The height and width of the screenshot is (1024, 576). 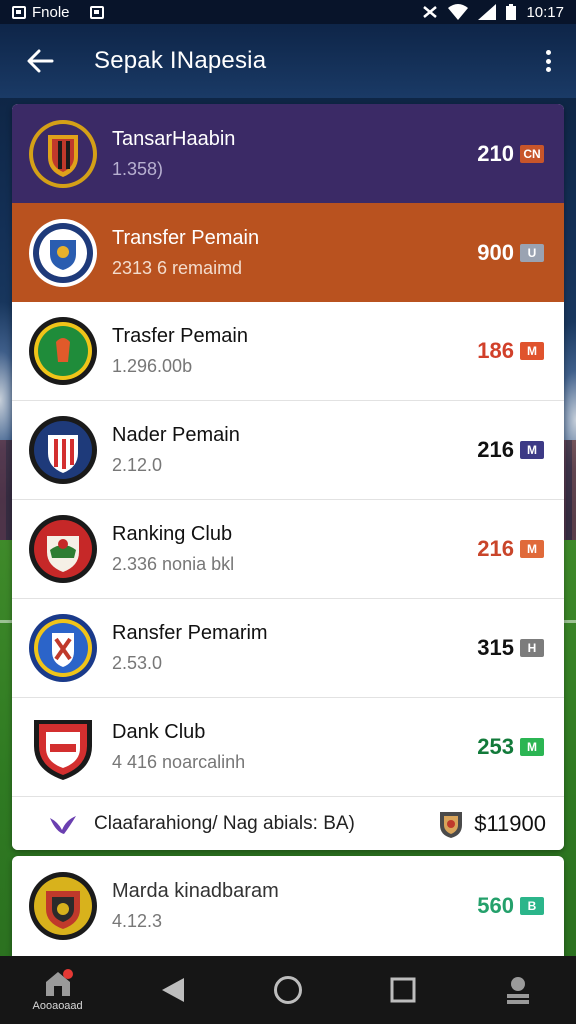 I want to click on second-card: Marda kinadbaram 4.12.3 560 B, so click(x=288, y=906).